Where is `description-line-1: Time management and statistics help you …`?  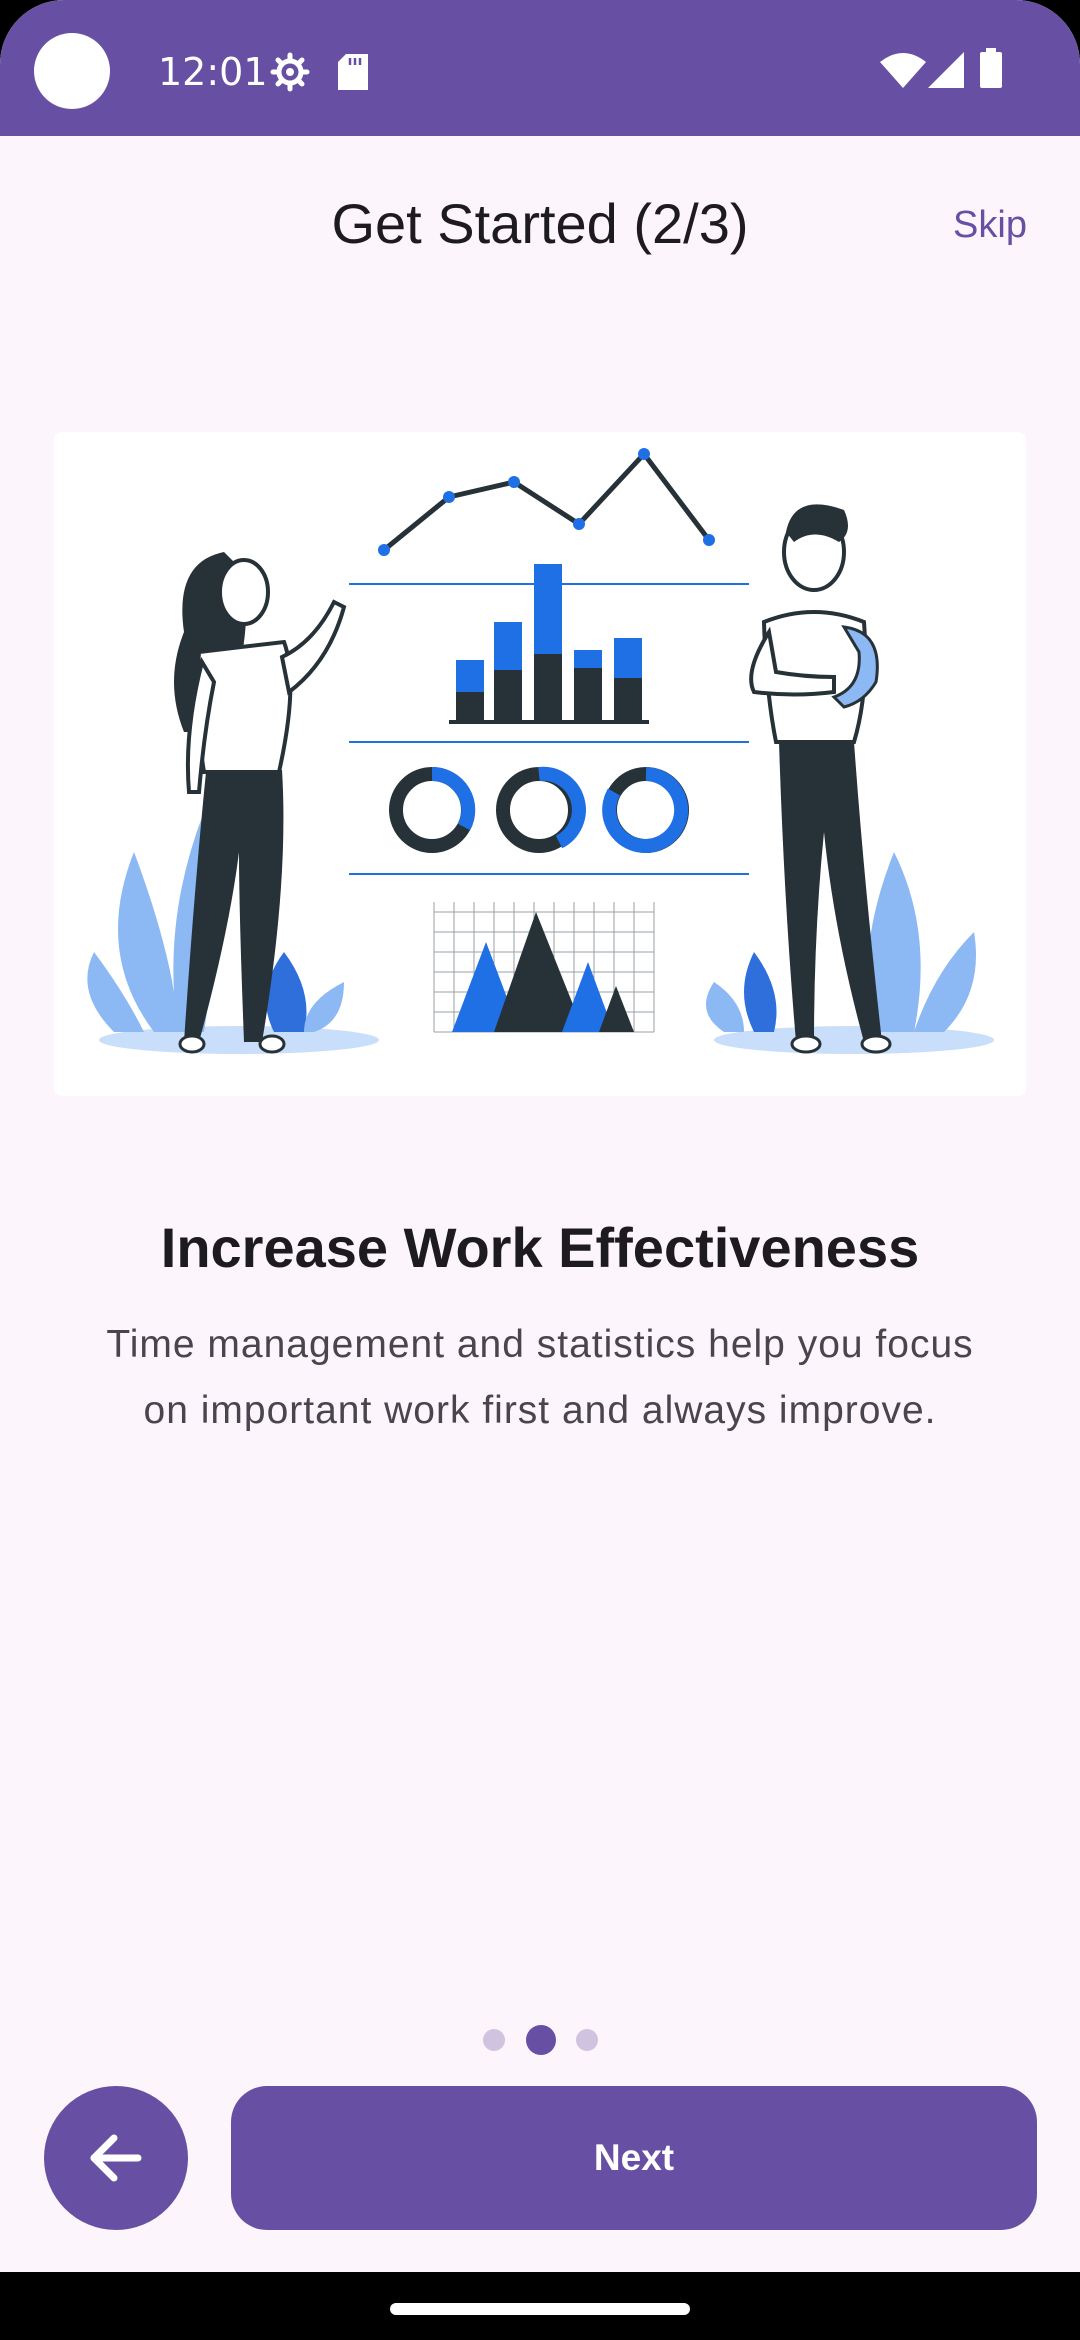
description-line-1: Time management and statistics help you … is located at coordinates (540, 1344).